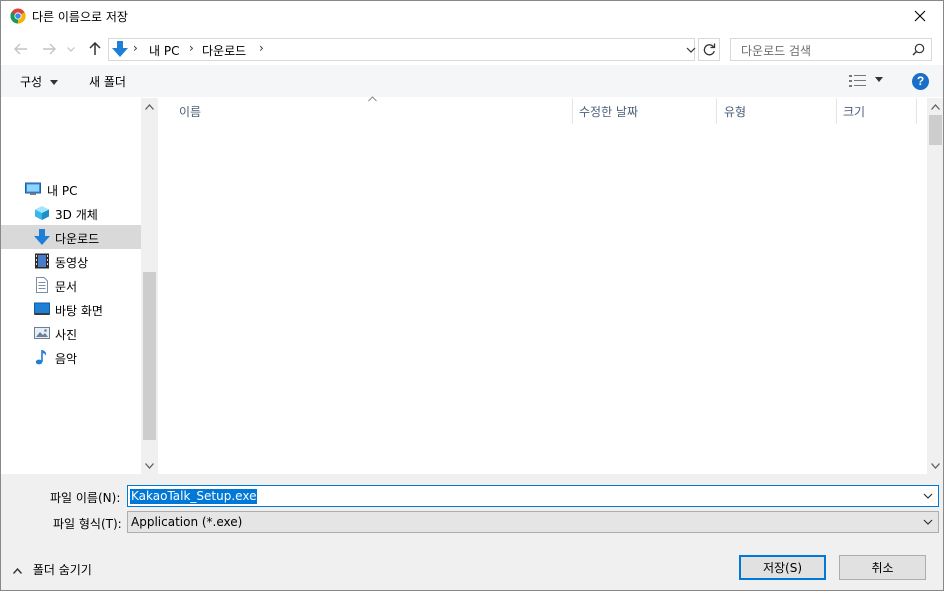 Image resolution: width=944 pixels, height=591 pixels. I want to click on up-button, so click(95, 49).